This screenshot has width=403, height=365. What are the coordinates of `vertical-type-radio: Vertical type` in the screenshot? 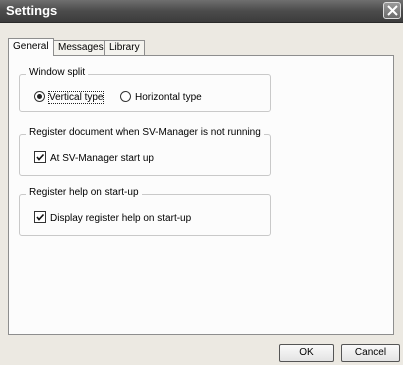 It's located at (69, 97).